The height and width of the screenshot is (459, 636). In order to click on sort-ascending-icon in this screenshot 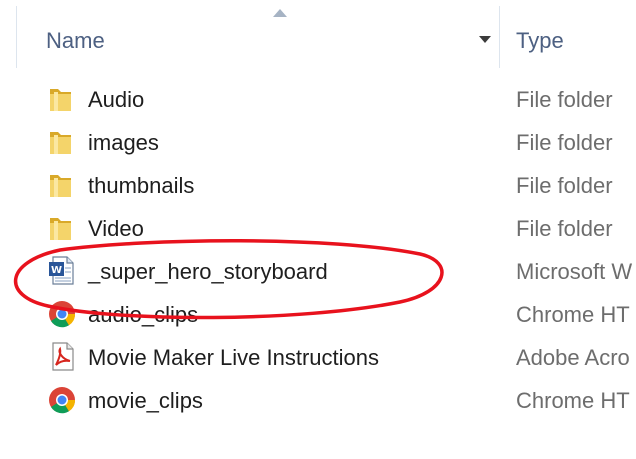, I will do `click(280, 13)`.